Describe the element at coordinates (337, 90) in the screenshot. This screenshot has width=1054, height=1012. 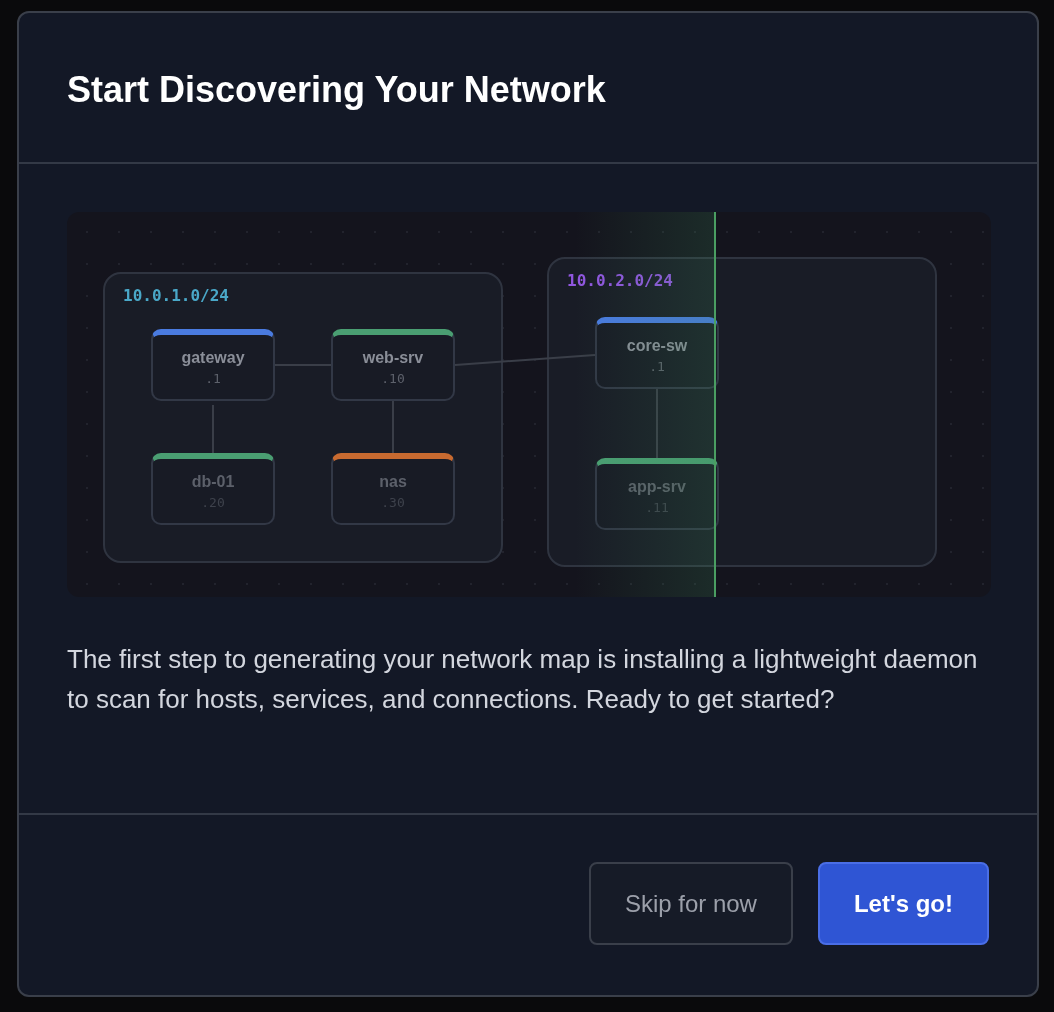
I see `dialog-title: Start Discovering Your Network` at that location.